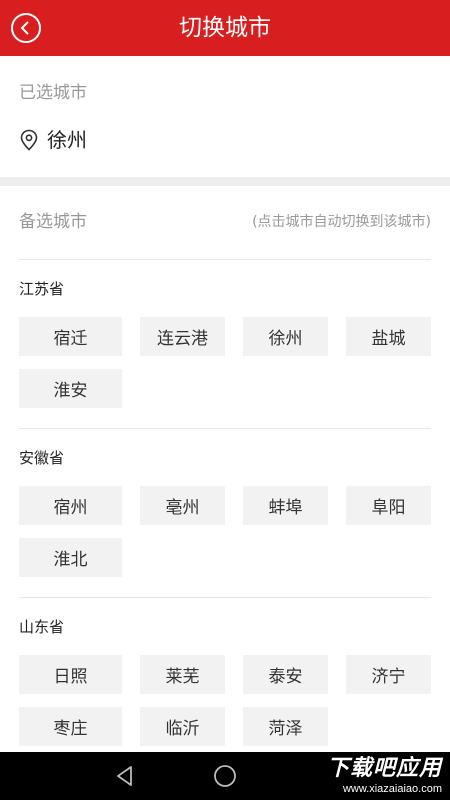 The image size is (450, 800). I want to click on city-button: 淮安, so click(70, 388).